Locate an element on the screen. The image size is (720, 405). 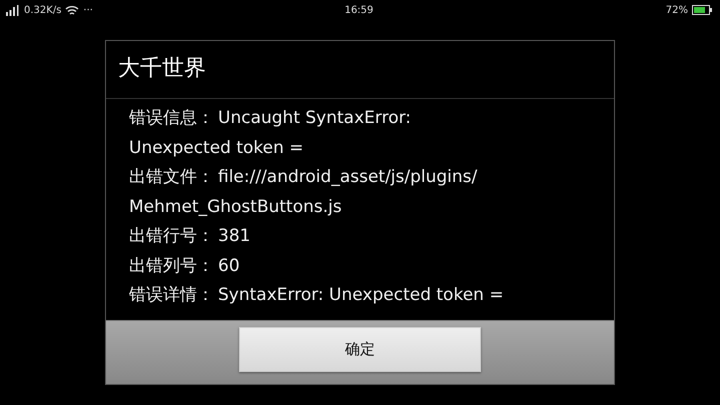
field-label: 出错行号： is located at coordinates (171, 236).